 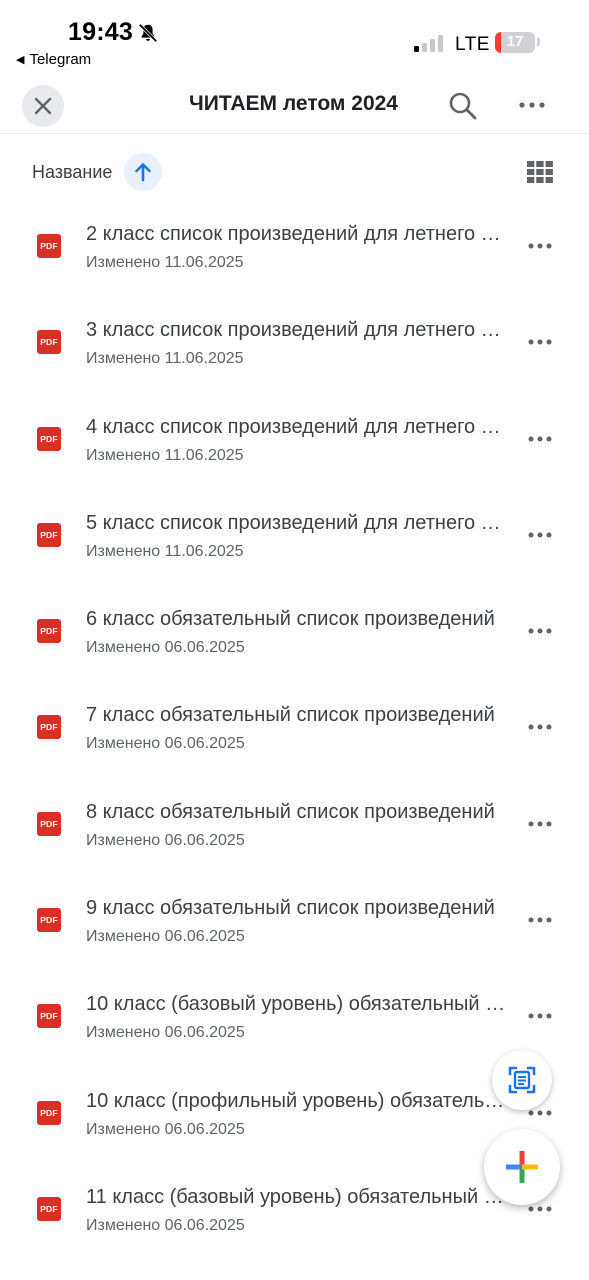 I want to click on app-bar: ЧИТАЕМ летом 2024, so click(x=294, y=107).